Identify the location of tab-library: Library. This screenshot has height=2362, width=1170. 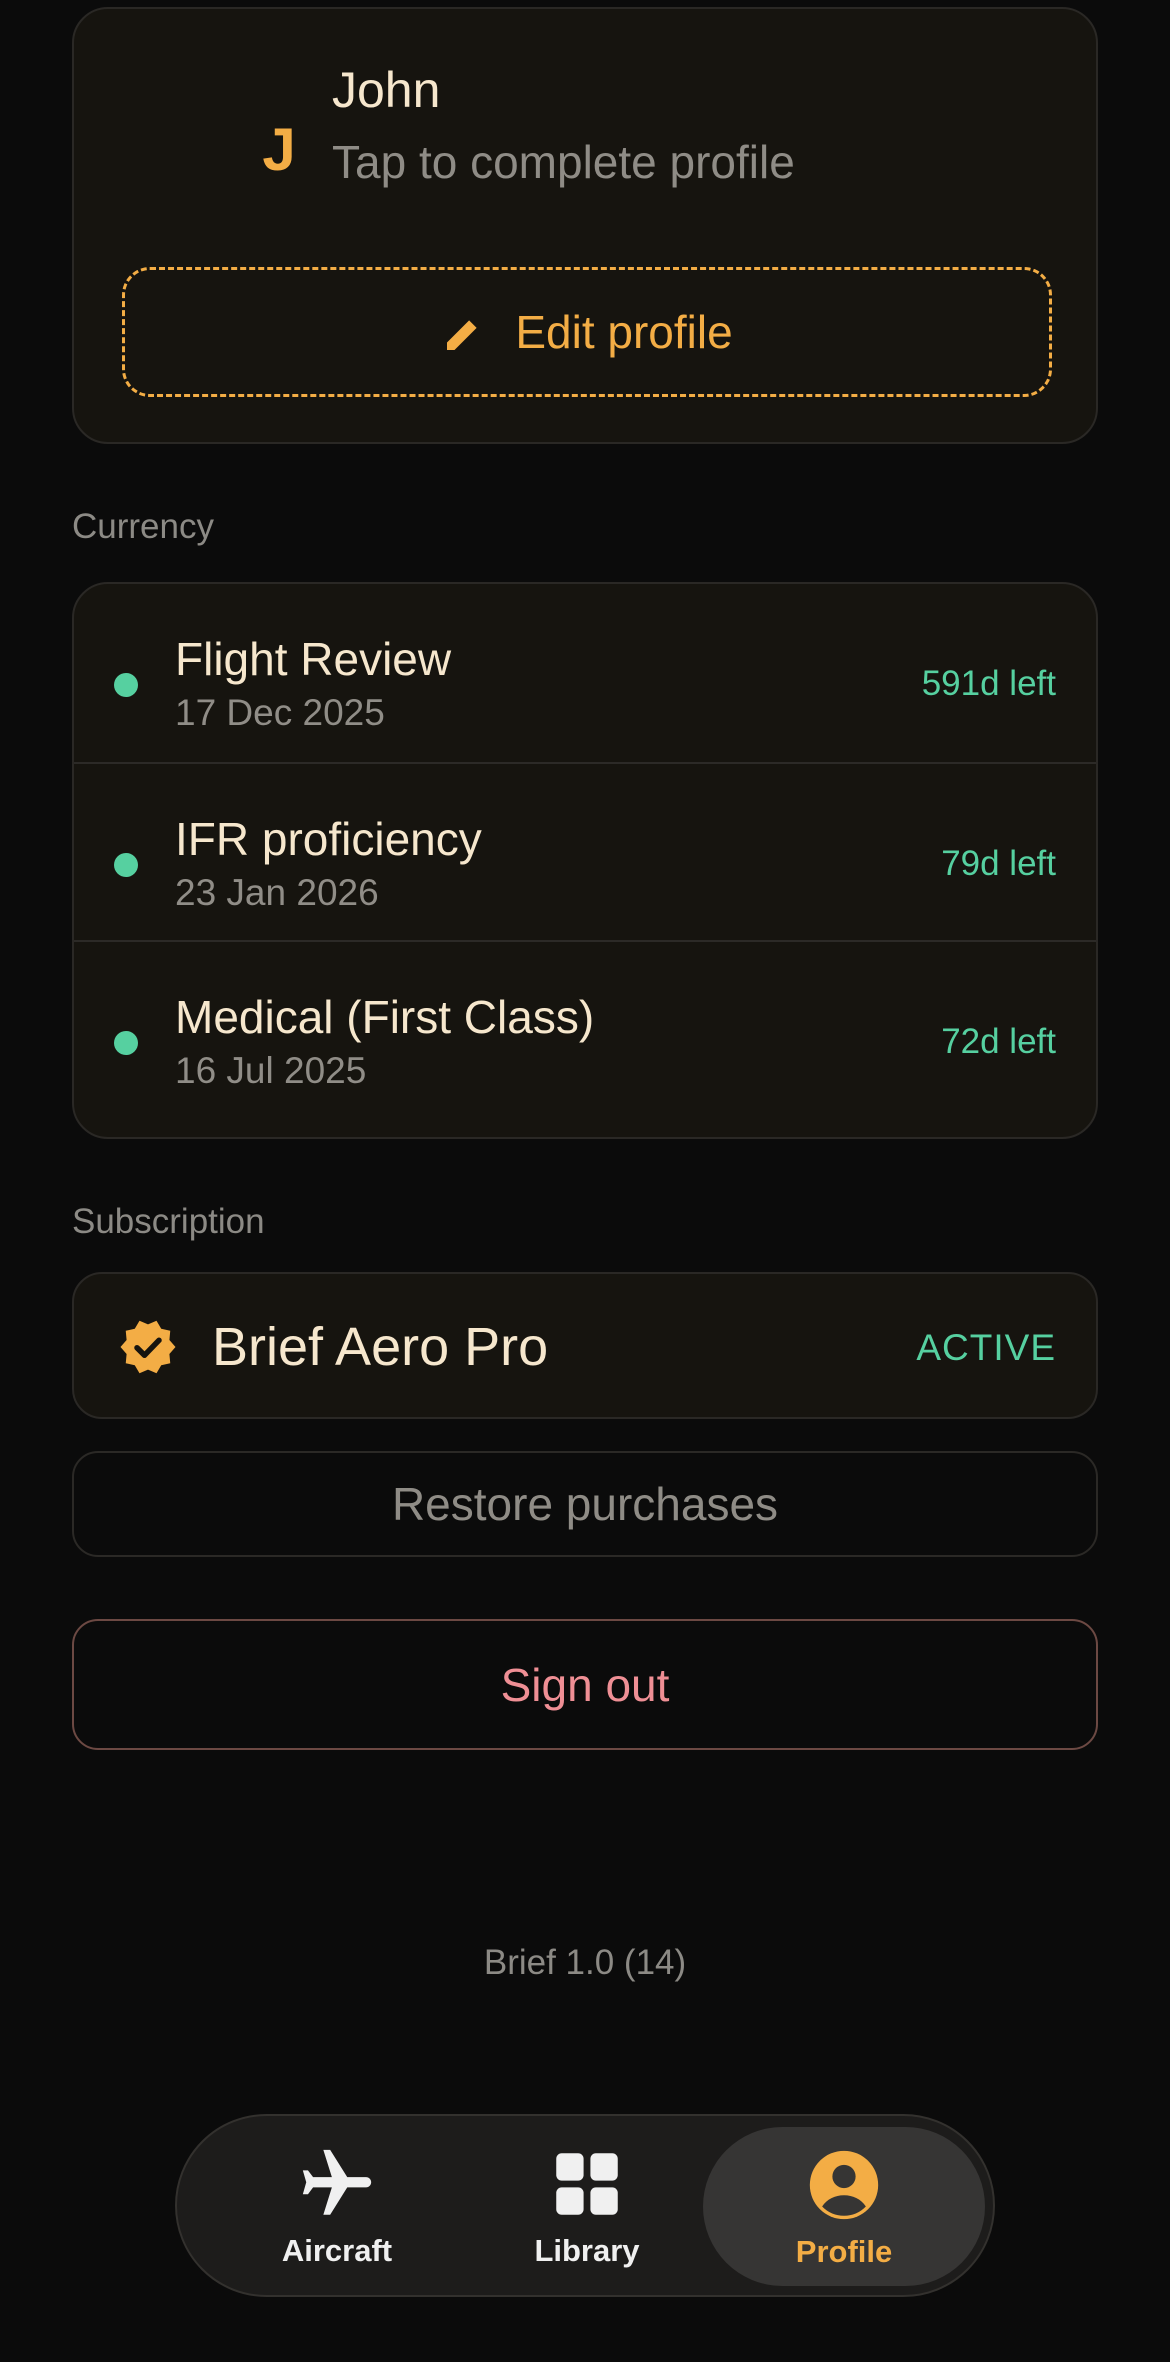
(587, 2205).